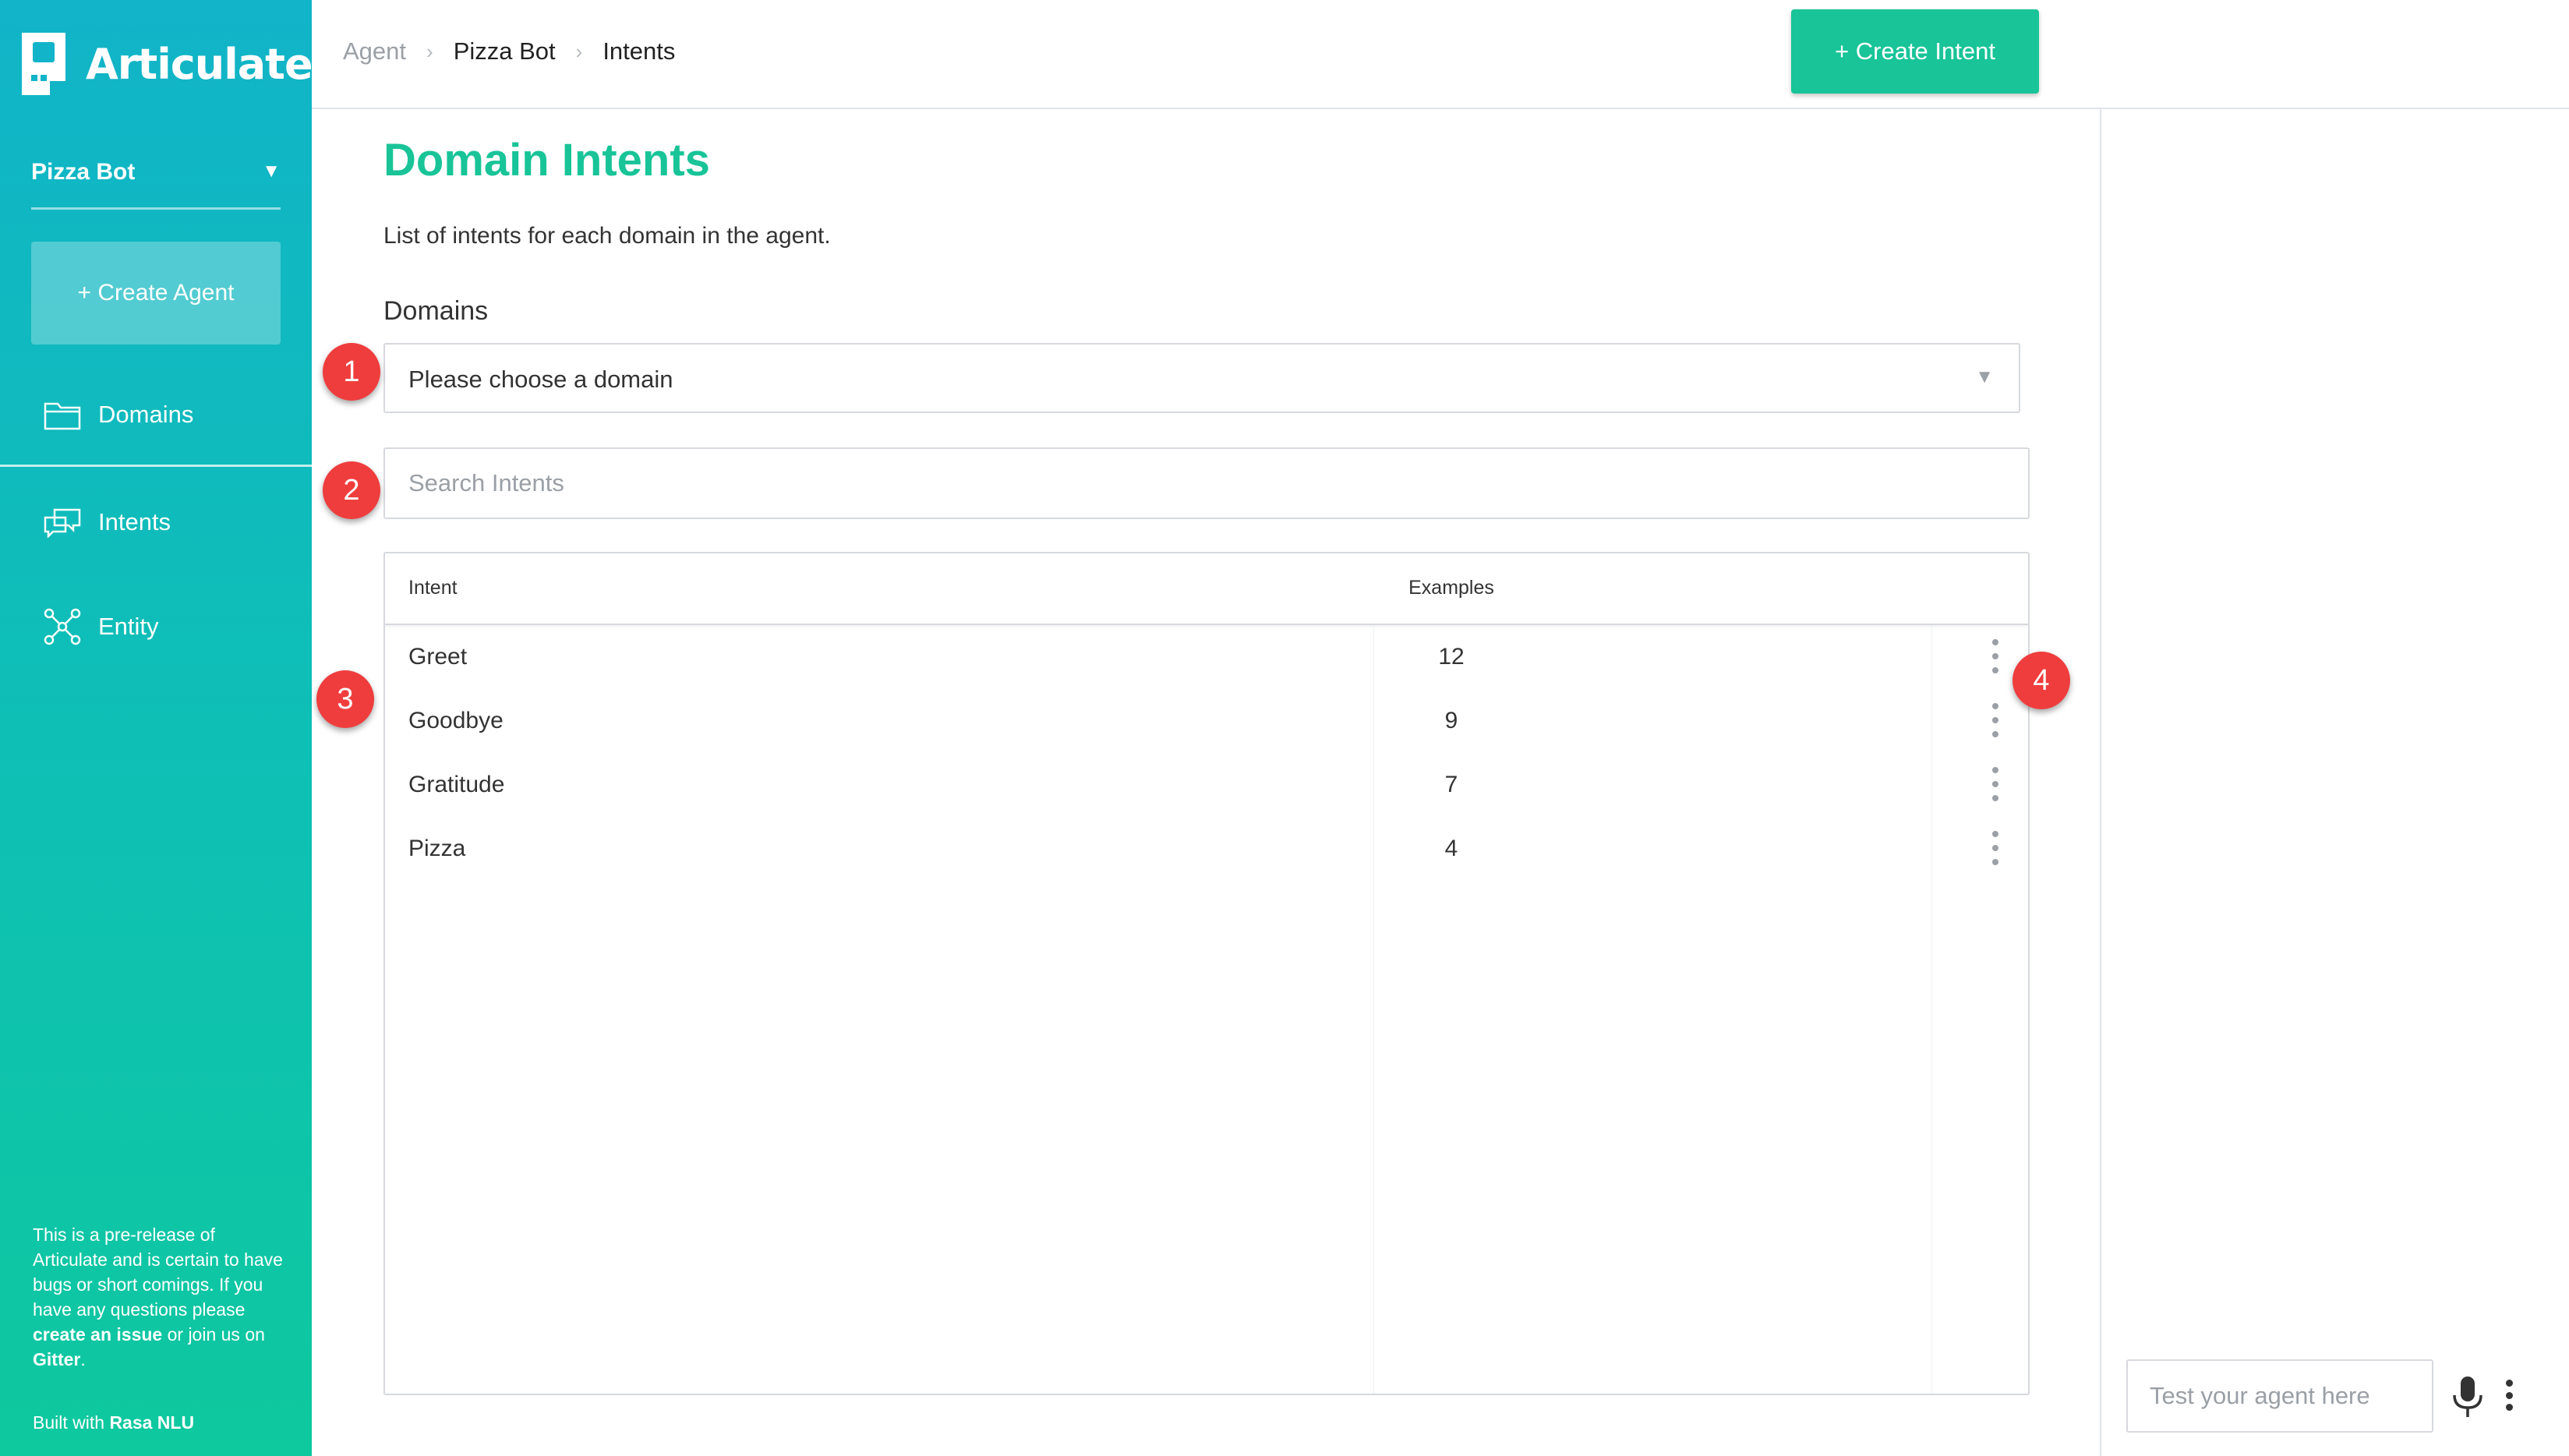  I want to click on breadcrumb-intents: Intents, so click(639, 51).